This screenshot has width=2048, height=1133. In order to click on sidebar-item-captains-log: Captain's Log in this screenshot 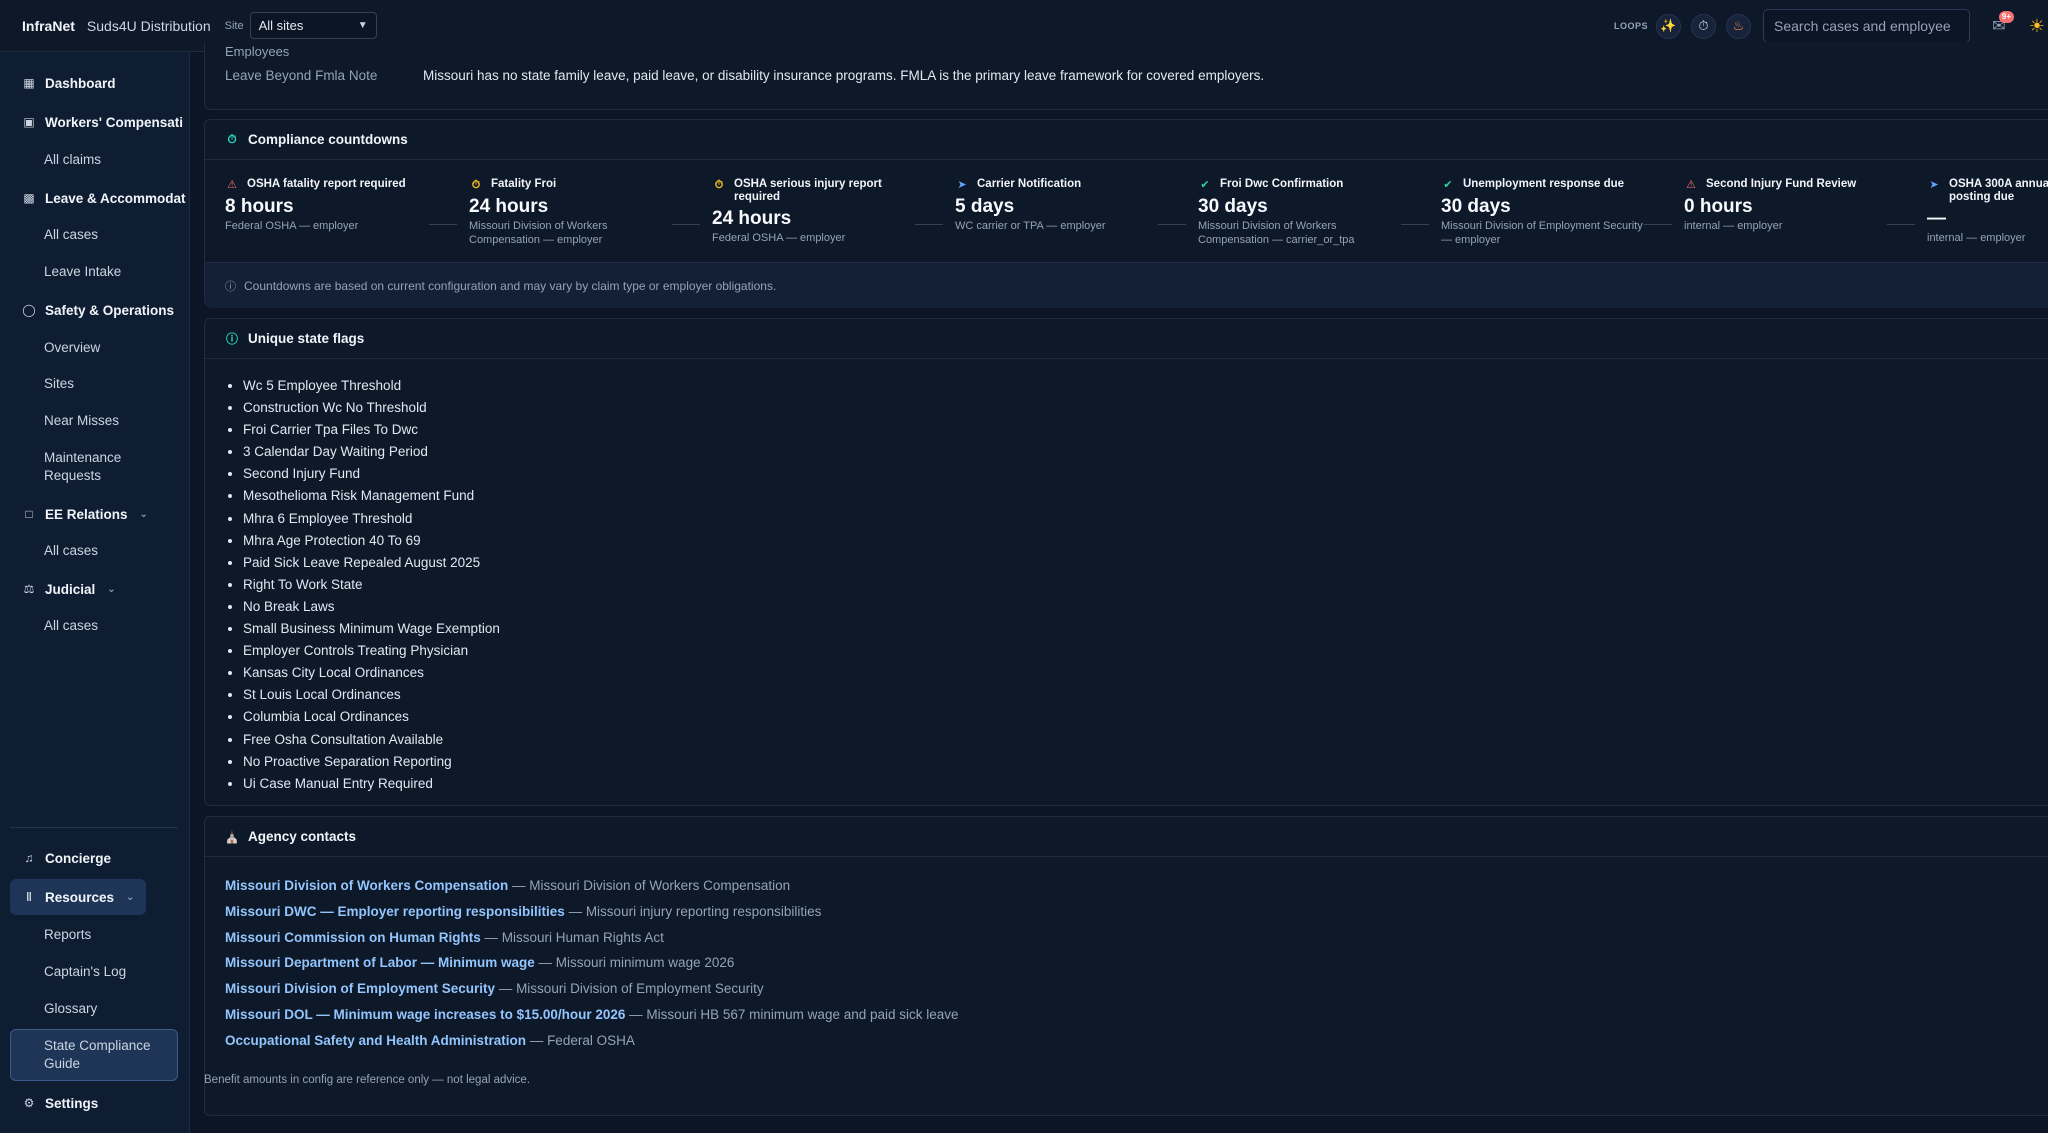, I will do `click(85, 972)`.